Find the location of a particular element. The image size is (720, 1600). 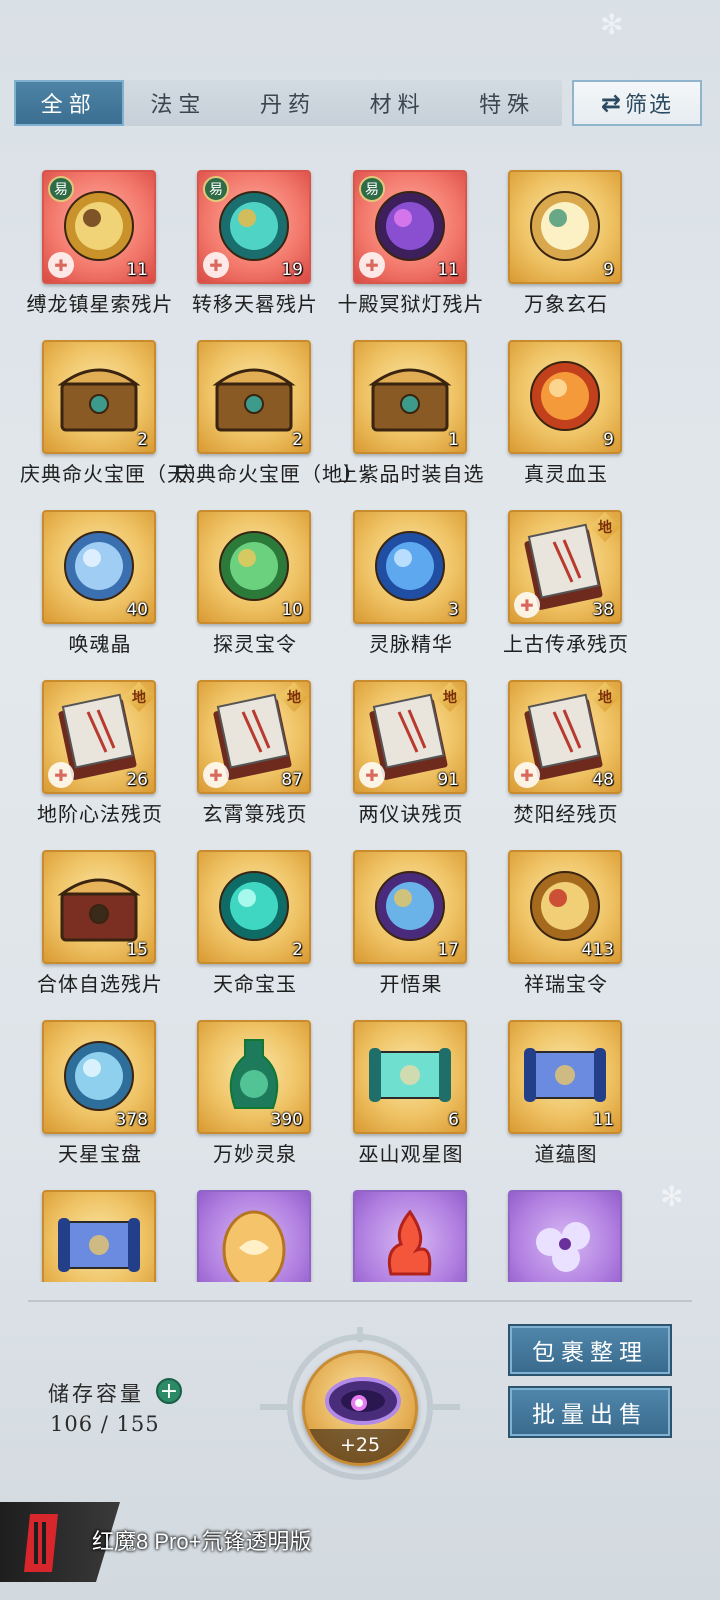

item-name: 万象玄石 is located at coordinates (566, 304).